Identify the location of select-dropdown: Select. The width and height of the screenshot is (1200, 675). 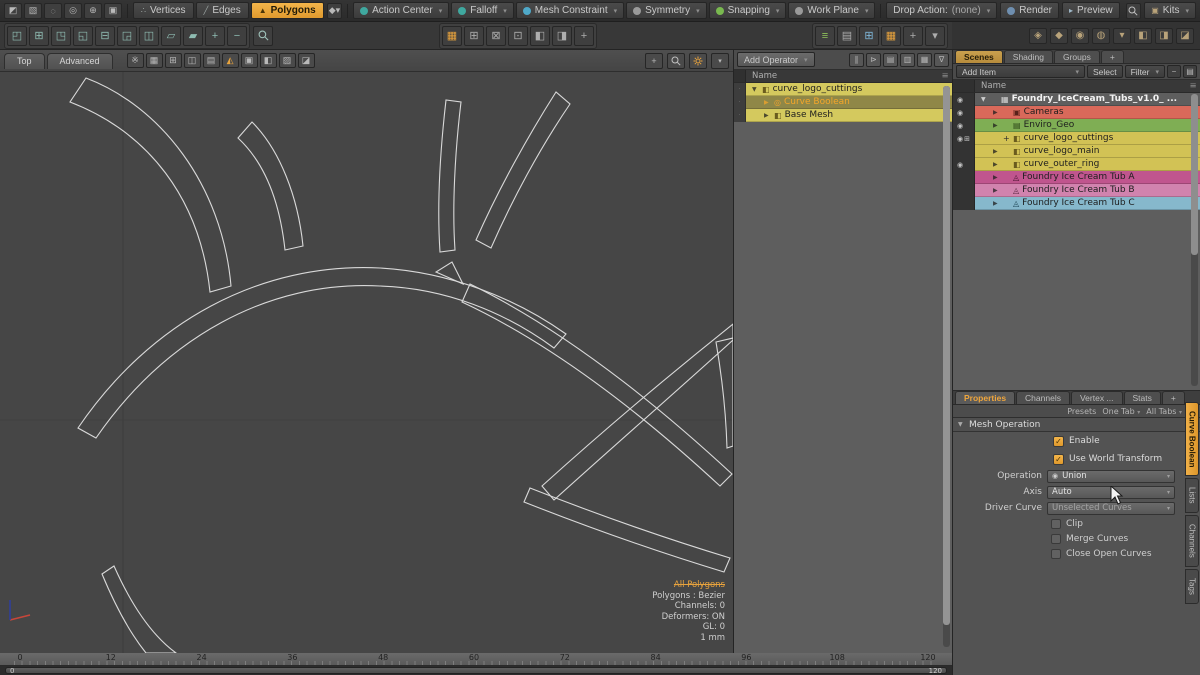
(1104, 71).